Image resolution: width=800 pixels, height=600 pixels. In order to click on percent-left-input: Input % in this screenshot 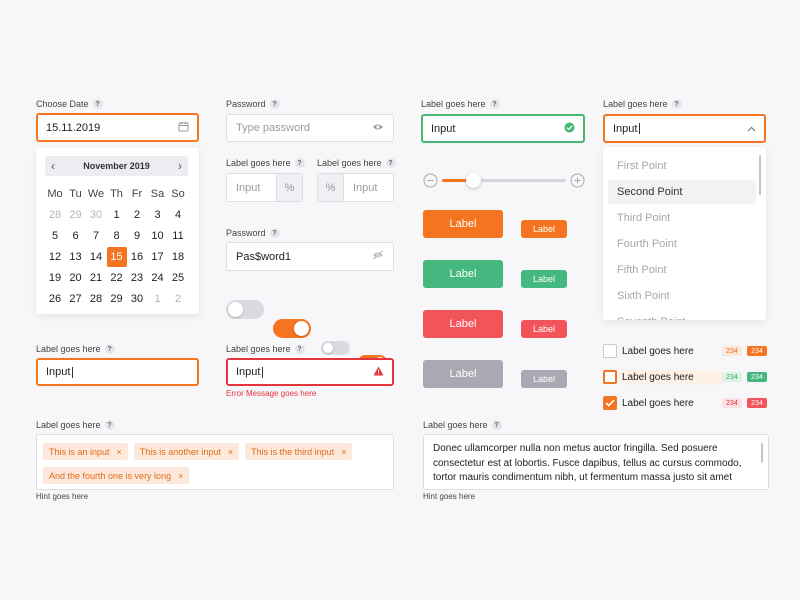, I will do `click(264, 187)`.